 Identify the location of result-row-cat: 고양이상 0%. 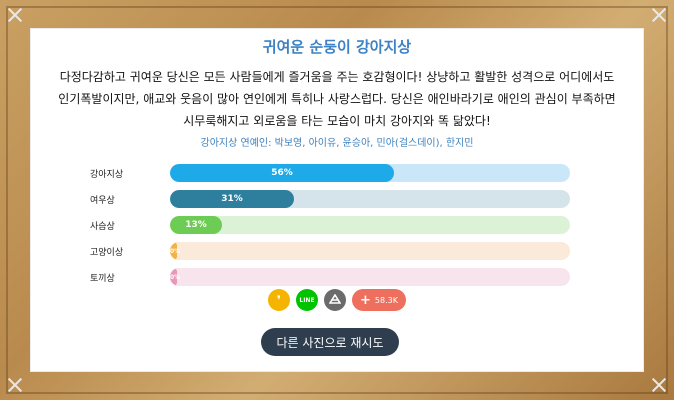
(337, 251).